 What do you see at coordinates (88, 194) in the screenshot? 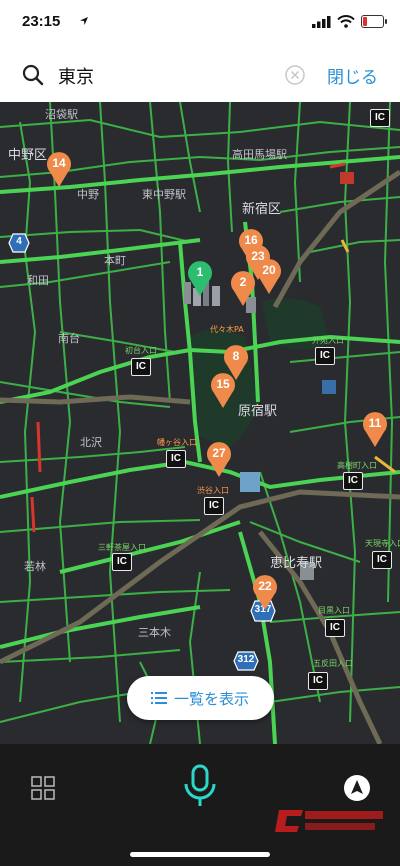
I see `map-label: 中野` at bounding box center [88, 194].